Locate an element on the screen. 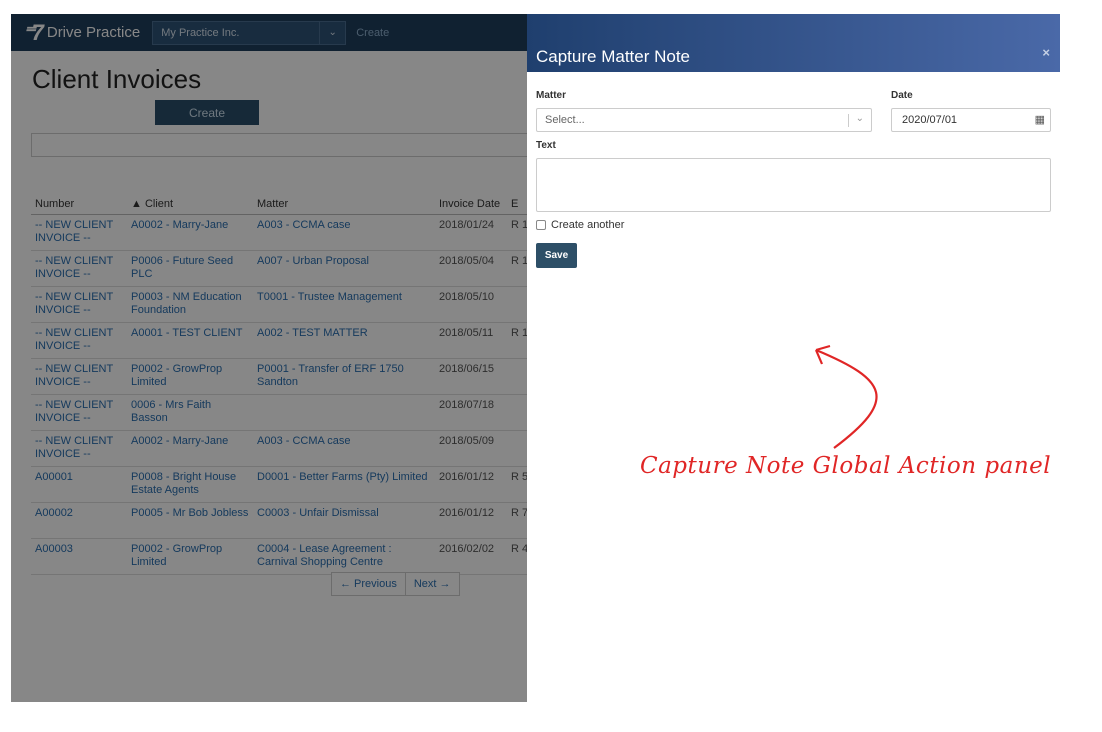  annotation-label: Capture Note Global Action panel is located at coordinates (846, 466).